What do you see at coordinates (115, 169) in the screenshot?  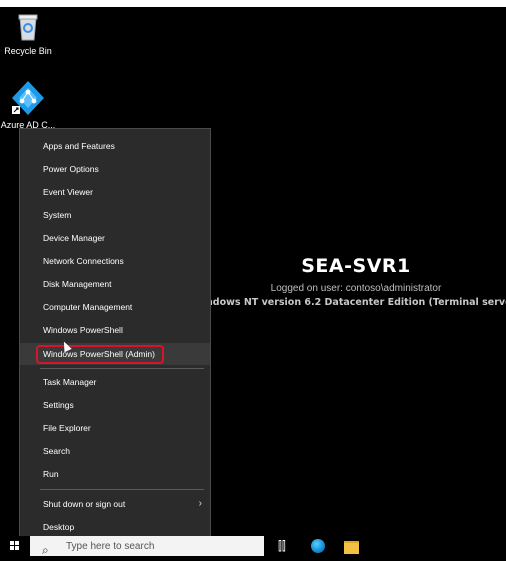 I see `menu-item-power-options: Power Options` at bounding box center [115, 169].